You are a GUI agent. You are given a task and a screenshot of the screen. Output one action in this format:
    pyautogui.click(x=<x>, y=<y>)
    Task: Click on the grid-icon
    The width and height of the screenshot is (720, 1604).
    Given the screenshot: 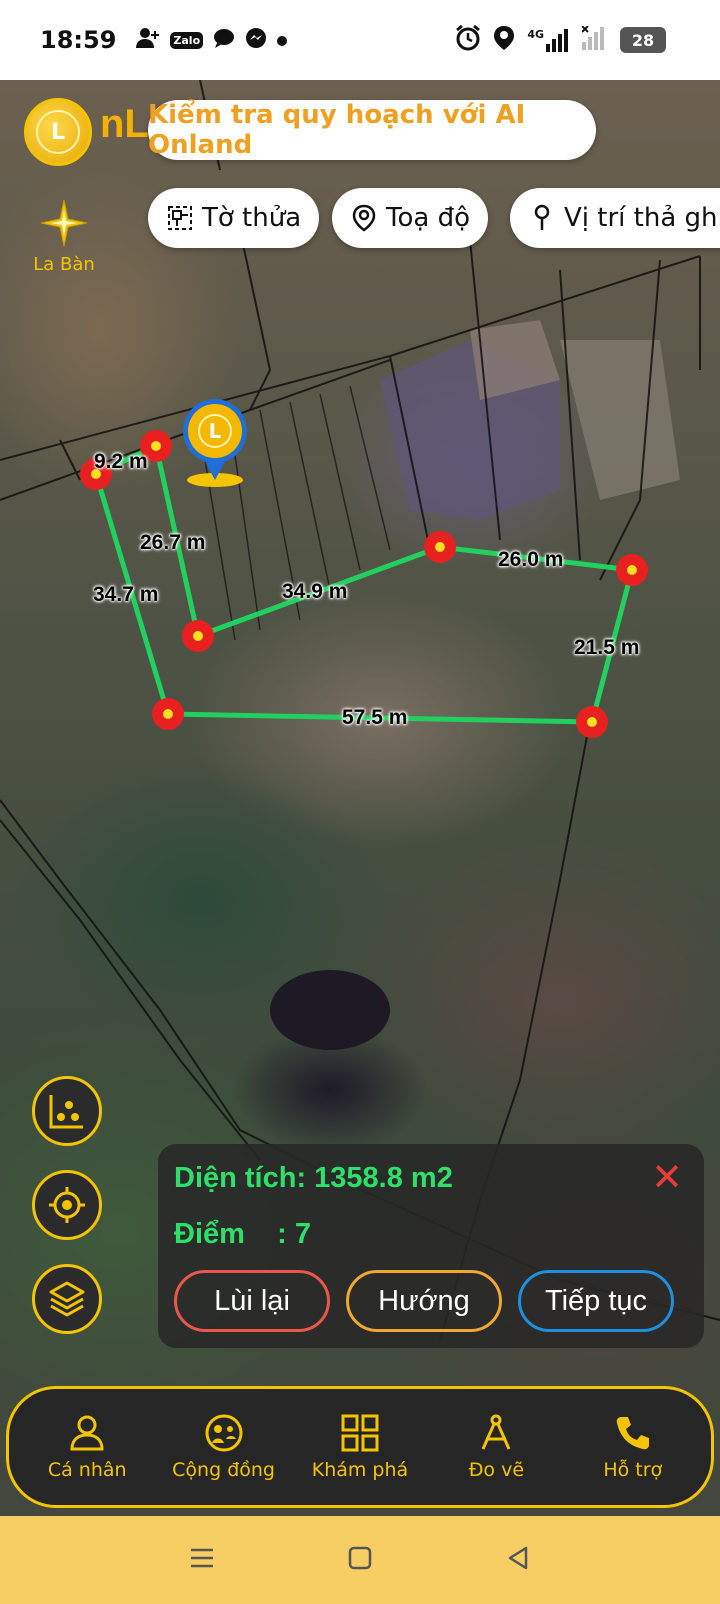 What is the action you would take?
    pyautogui.click(x=360, y=1433)
    